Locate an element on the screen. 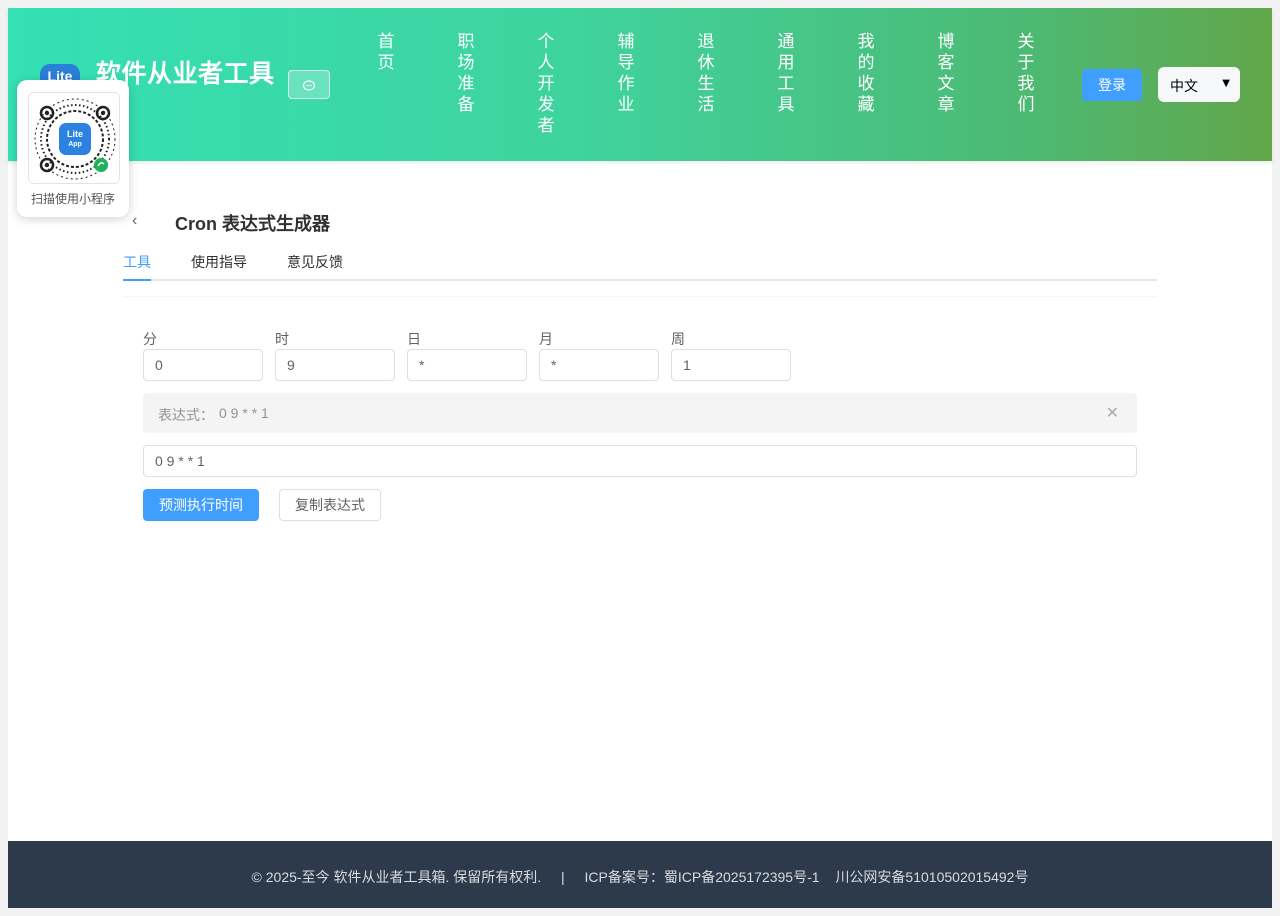 The height and width of the screenshot is (916, 1280). tab-feedback: 意见反馈 is located at coordinates (315, 266).